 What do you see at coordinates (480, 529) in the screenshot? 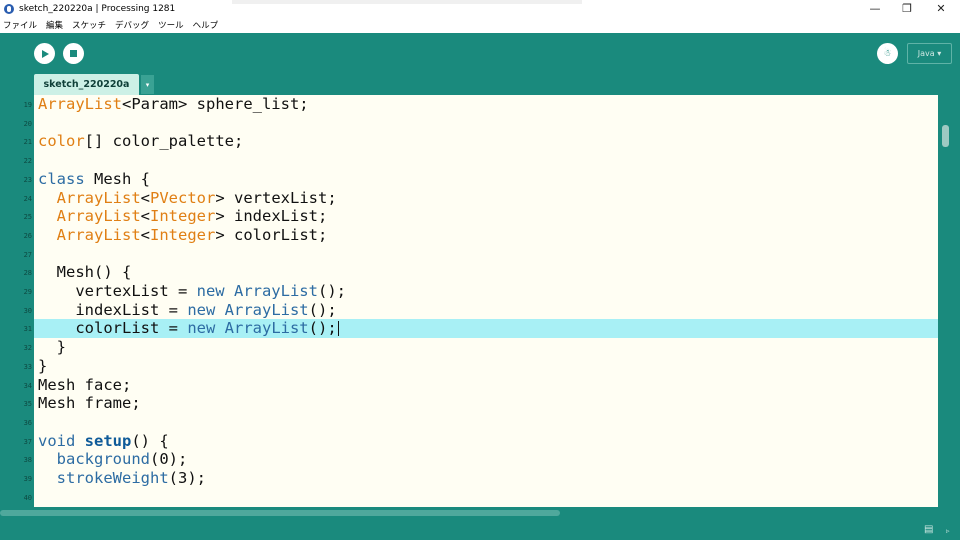
I see `status-bar: ▤ ▹` at bounding box center [480, 529].